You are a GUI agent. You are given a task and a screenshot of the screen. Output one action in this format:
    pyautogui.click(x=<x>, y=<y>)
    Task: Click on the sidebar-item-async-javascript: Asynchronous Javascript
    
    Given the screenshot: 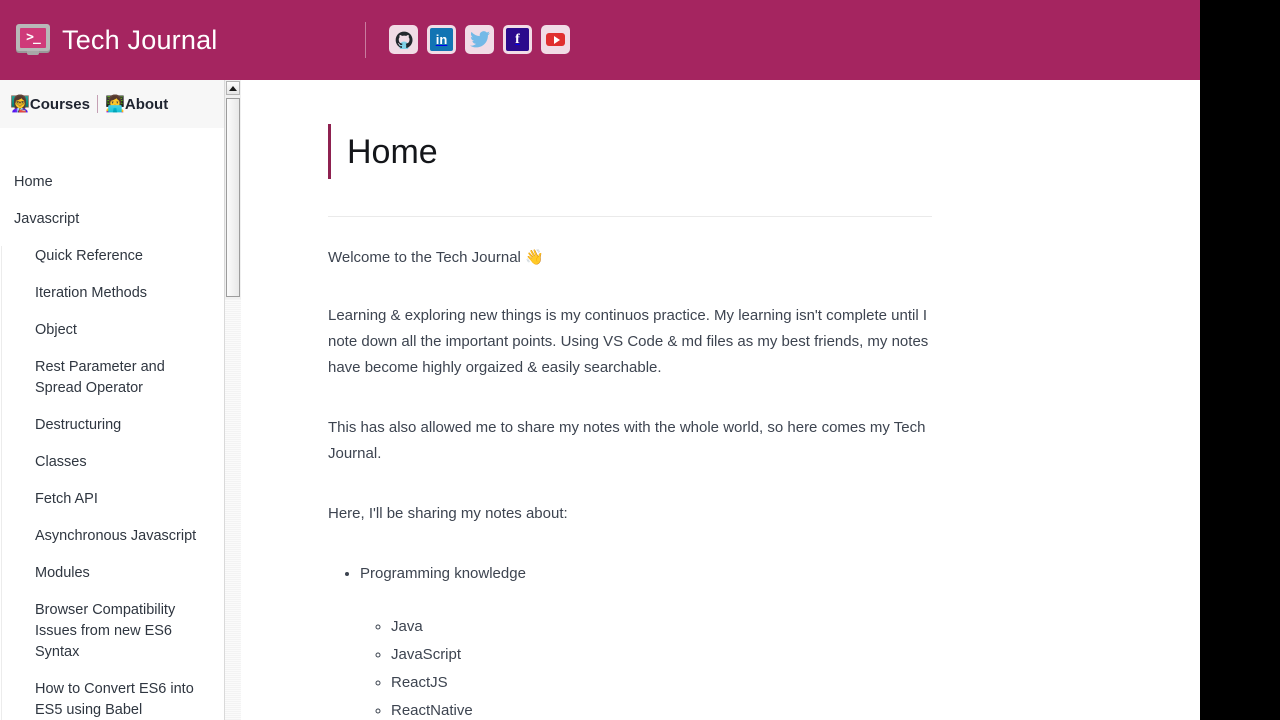 What is the action you would take?
    pyautogui.click(x=110, y=536)
    